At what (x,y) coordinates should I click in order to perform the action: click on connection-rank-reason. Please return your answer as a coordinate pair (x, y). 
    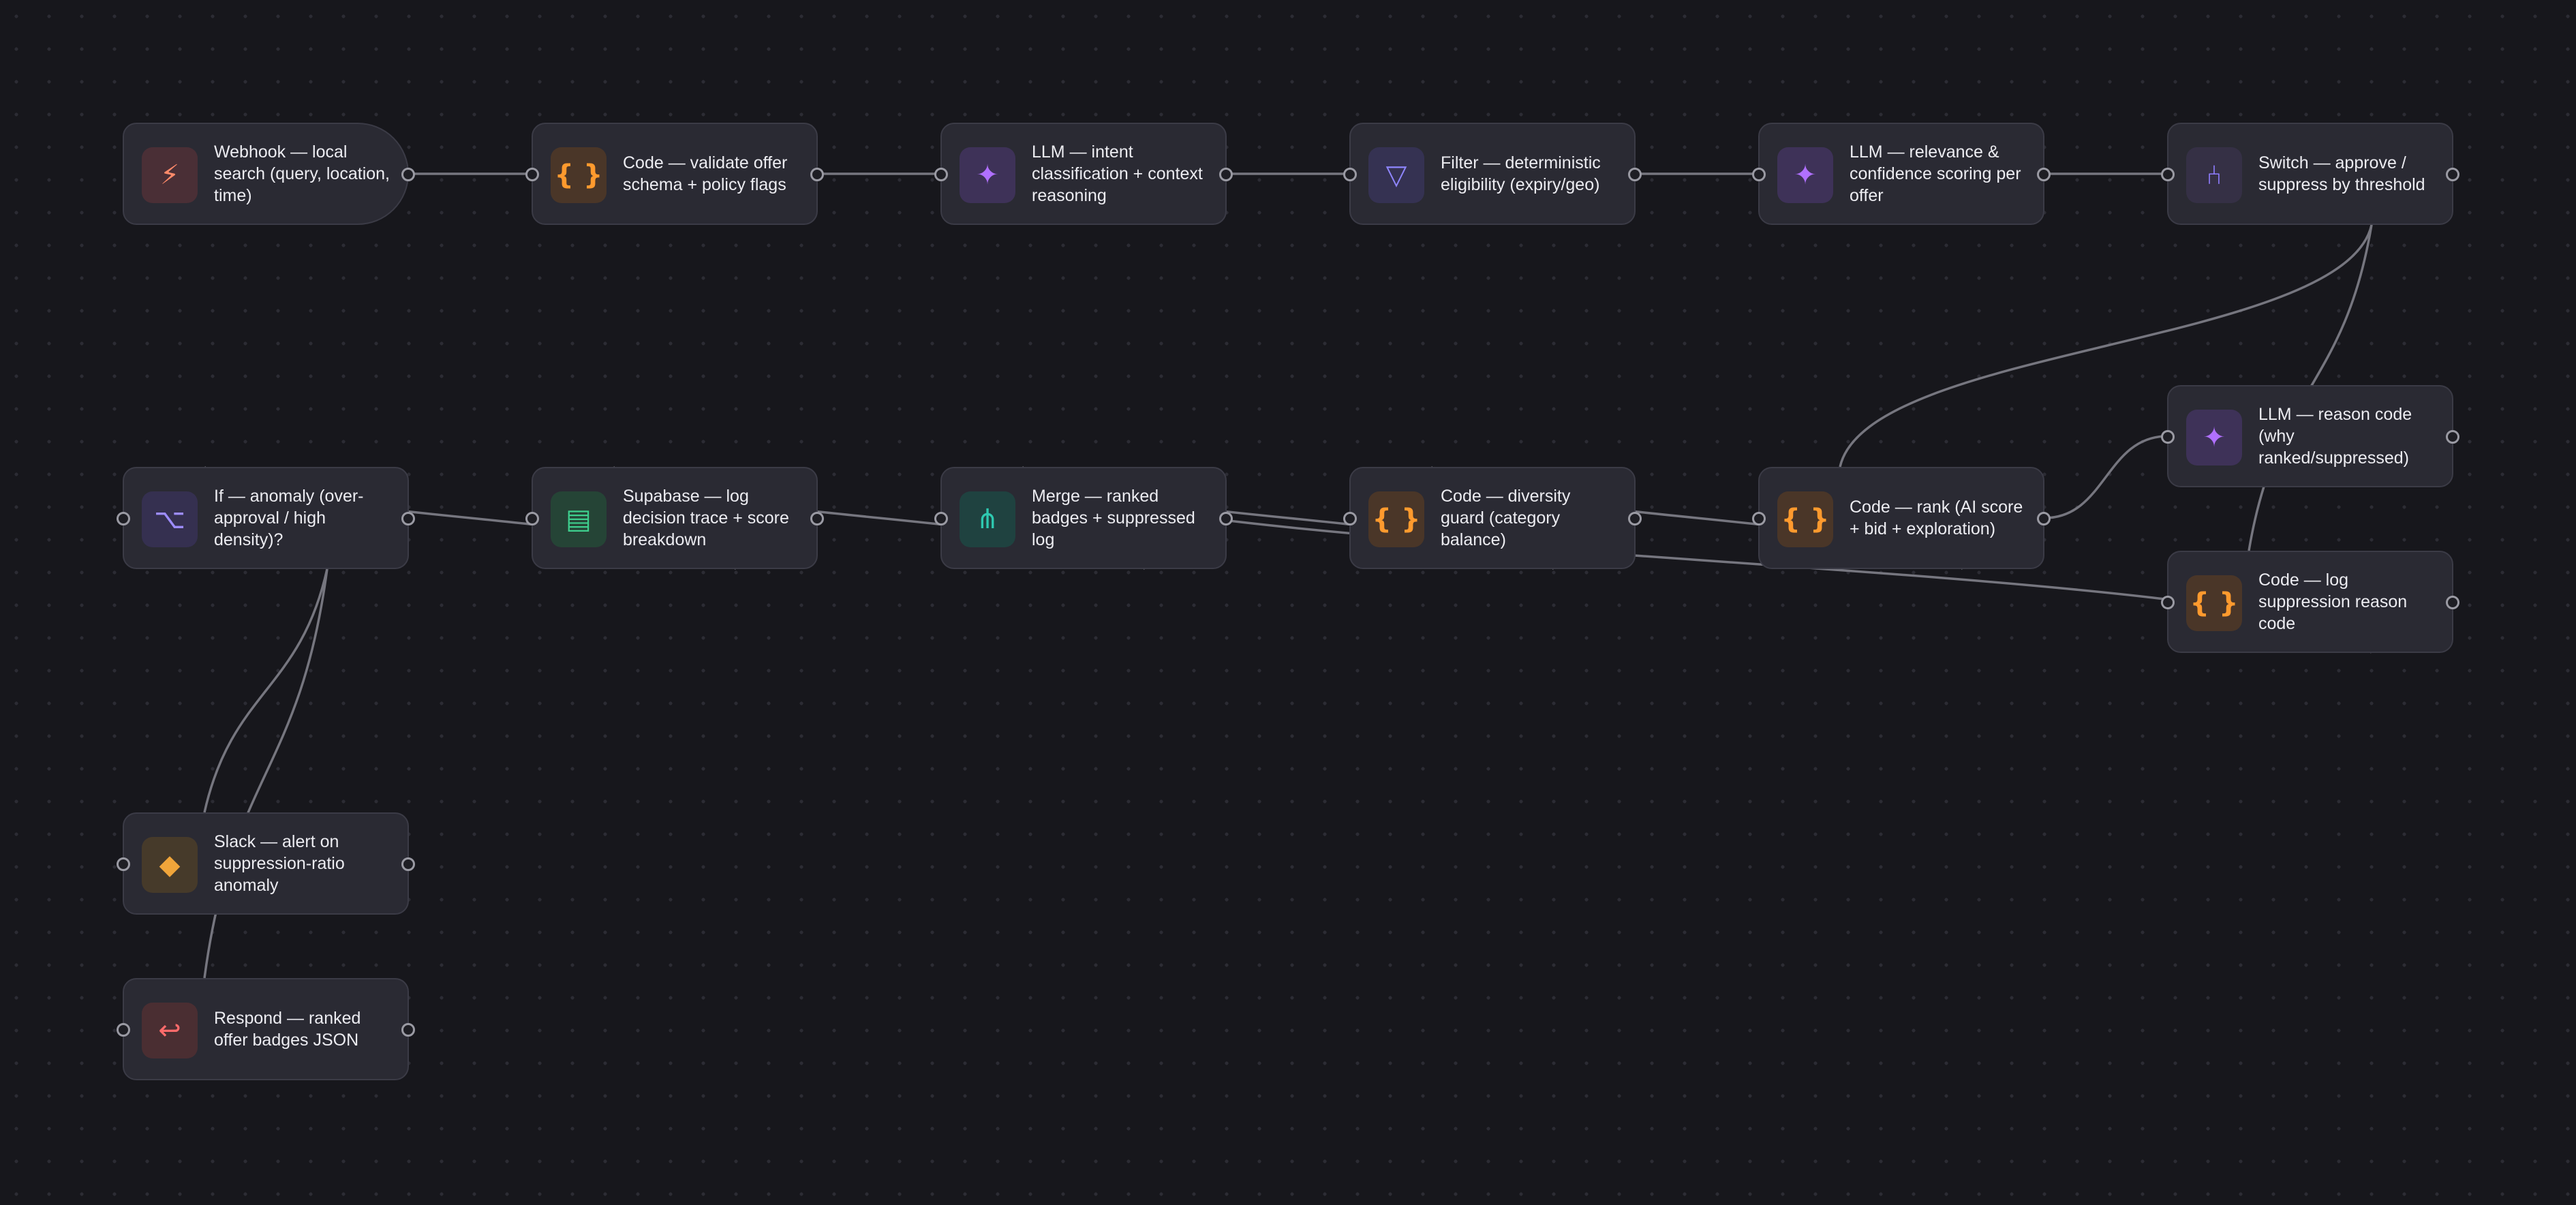
    Looking at the image, I should click on (2106, 477).